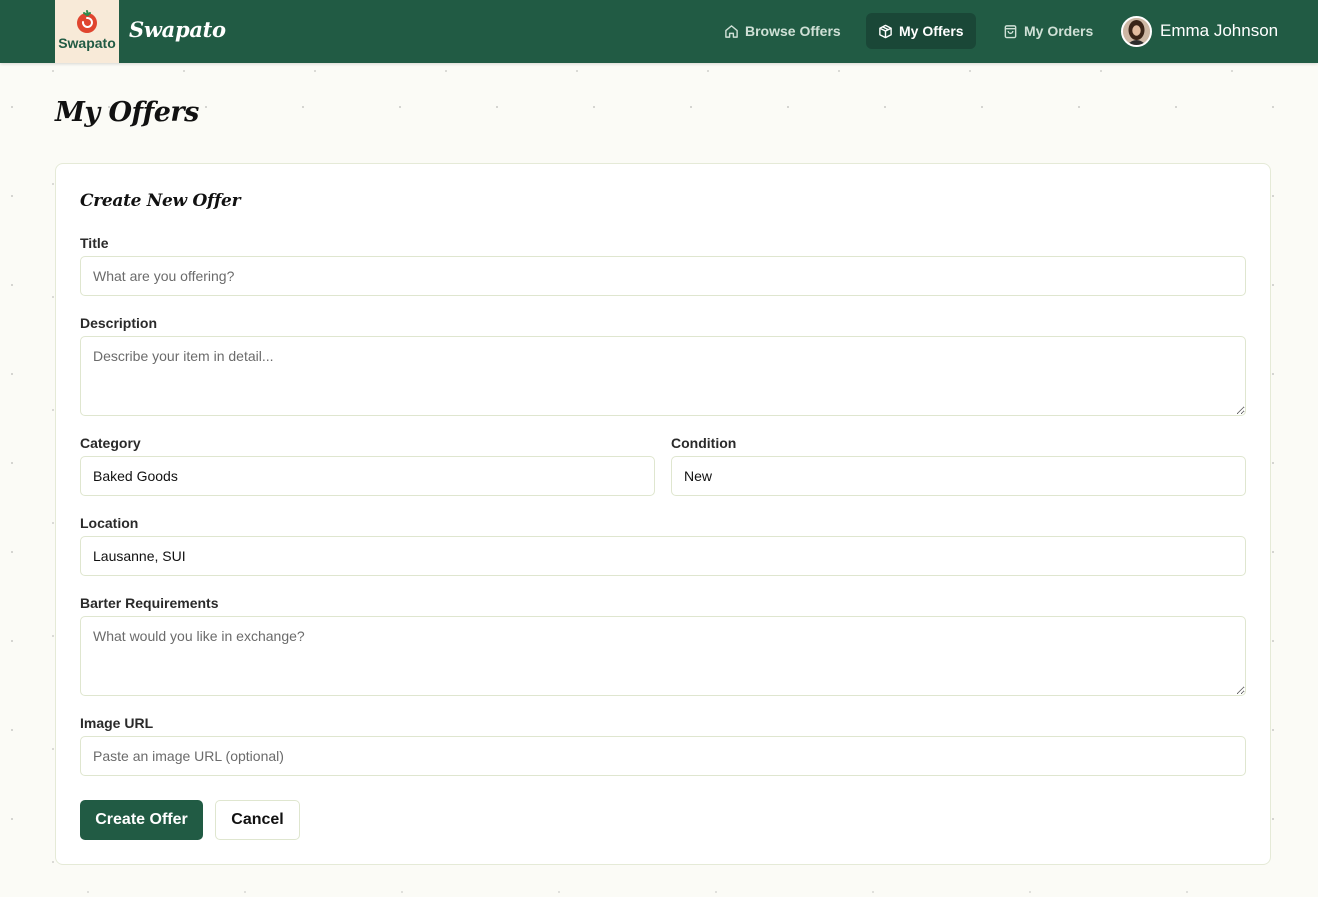 The height and width of the screenshot is (897, 1318). Describe the element at coordinates (94, 243) in the screenshot. I see `title-label: Title` at that location.